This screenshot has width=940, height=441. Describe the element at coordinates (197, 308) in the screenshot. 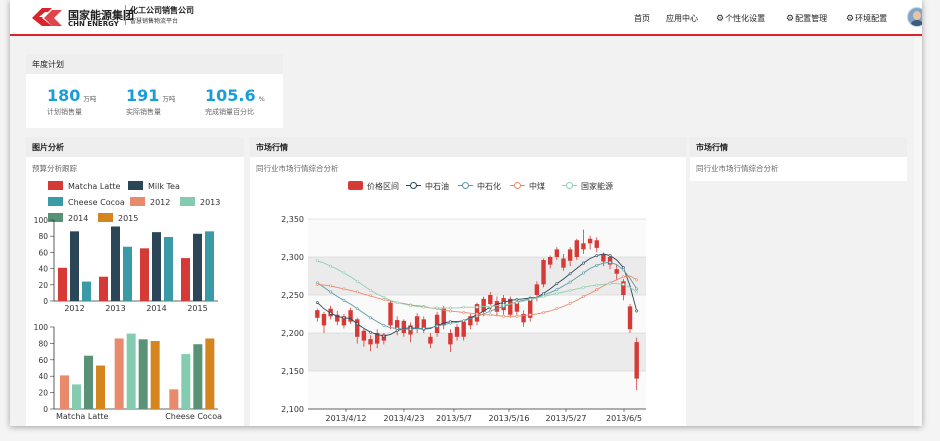

I see `x-tick-label: 2015` at that location.